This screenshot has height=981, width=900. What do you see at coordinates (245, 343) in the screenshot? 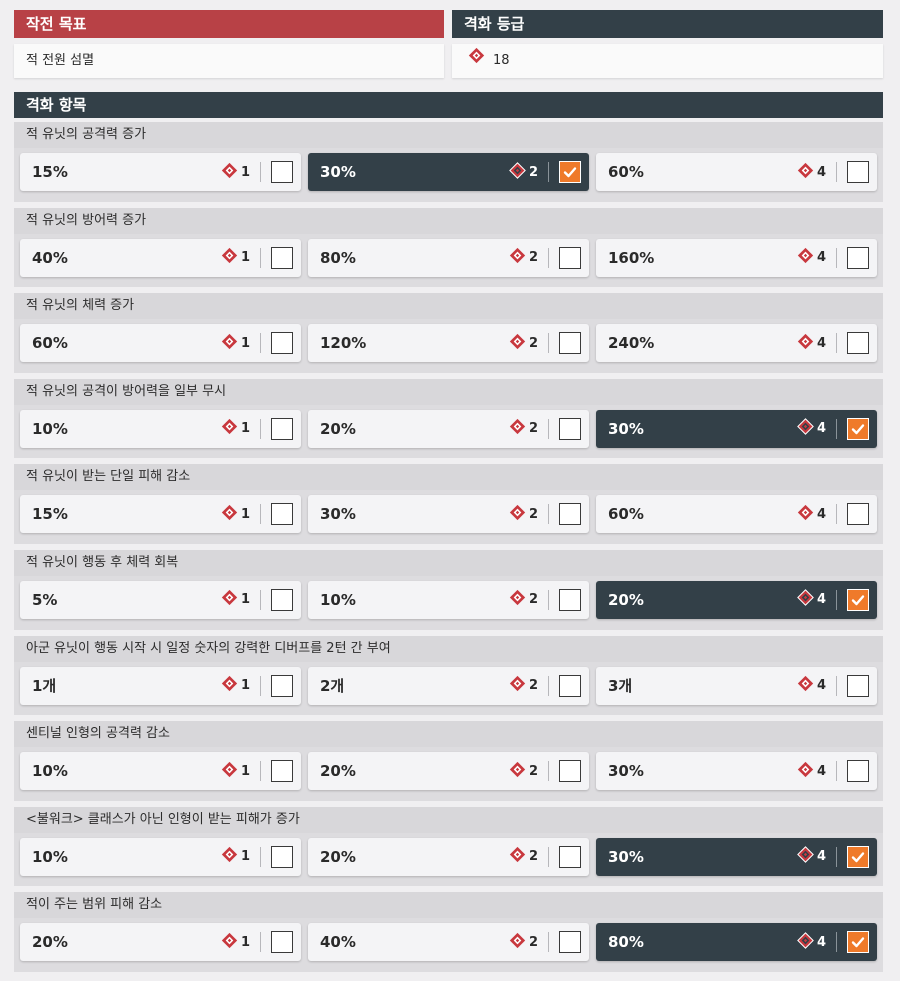
I see `option-cost-value: 1` at bounding box center [245, 343].